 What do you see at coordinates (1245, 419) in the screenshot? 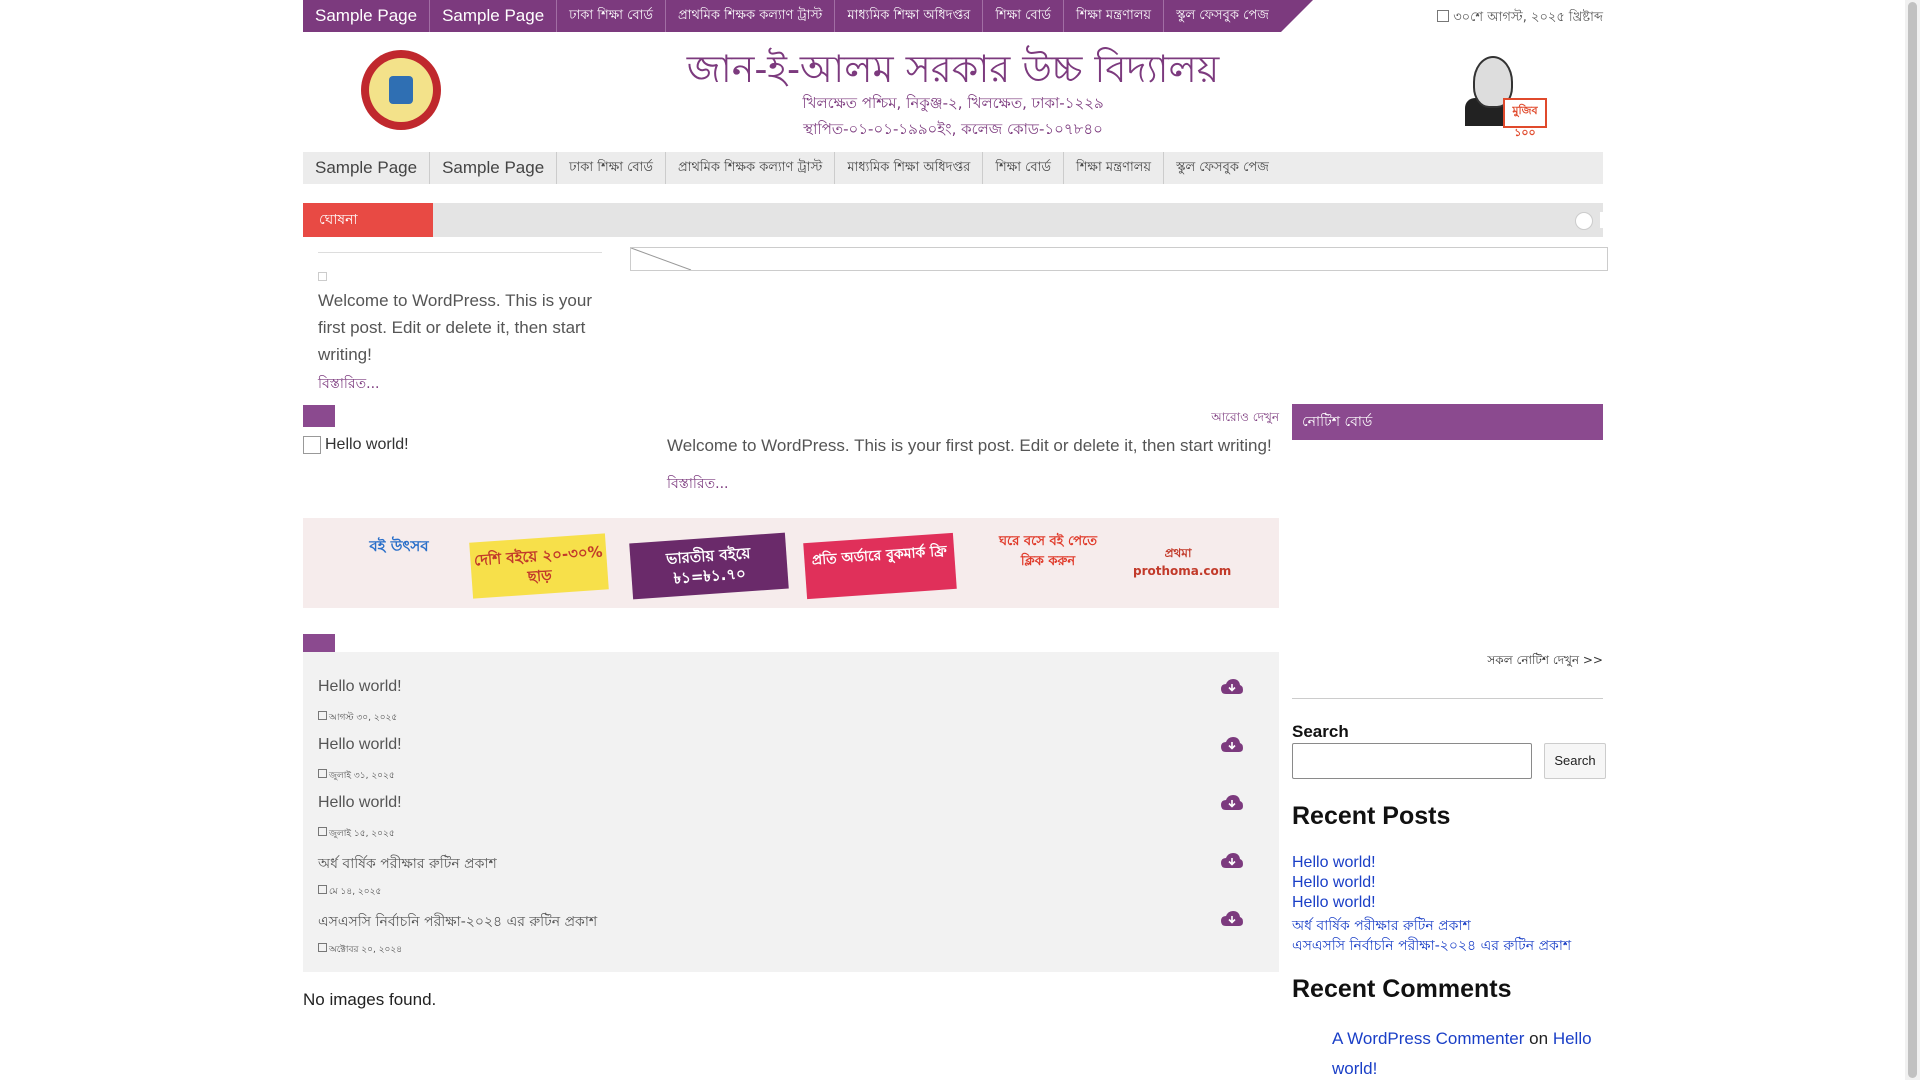
I see `see-more-link: আরোও দেখুন` at bounding box center [1245, 419].